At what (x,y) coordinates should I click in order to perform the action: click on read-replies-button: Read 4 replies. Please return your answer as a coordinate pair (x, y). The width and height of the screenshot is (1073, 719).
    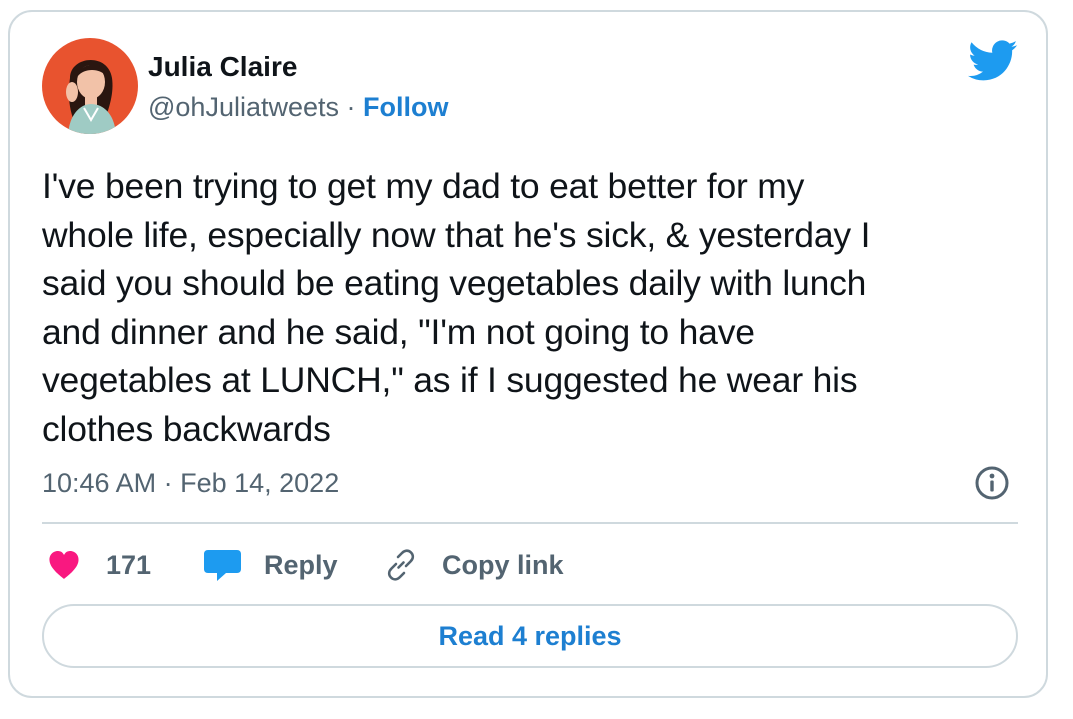
    Looking at the image, I should click on (530, 636).